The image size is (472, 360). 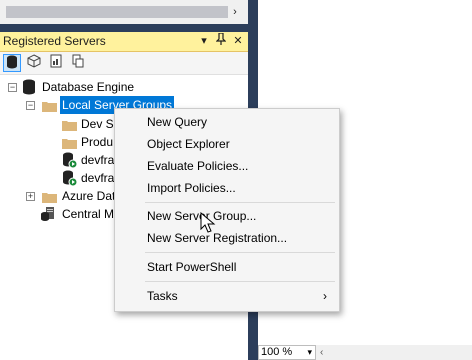 What do you see at coordinates (97, 142) in the screenshot?
I see `tree-node-label: Produ` at bounding box center [97, 142].